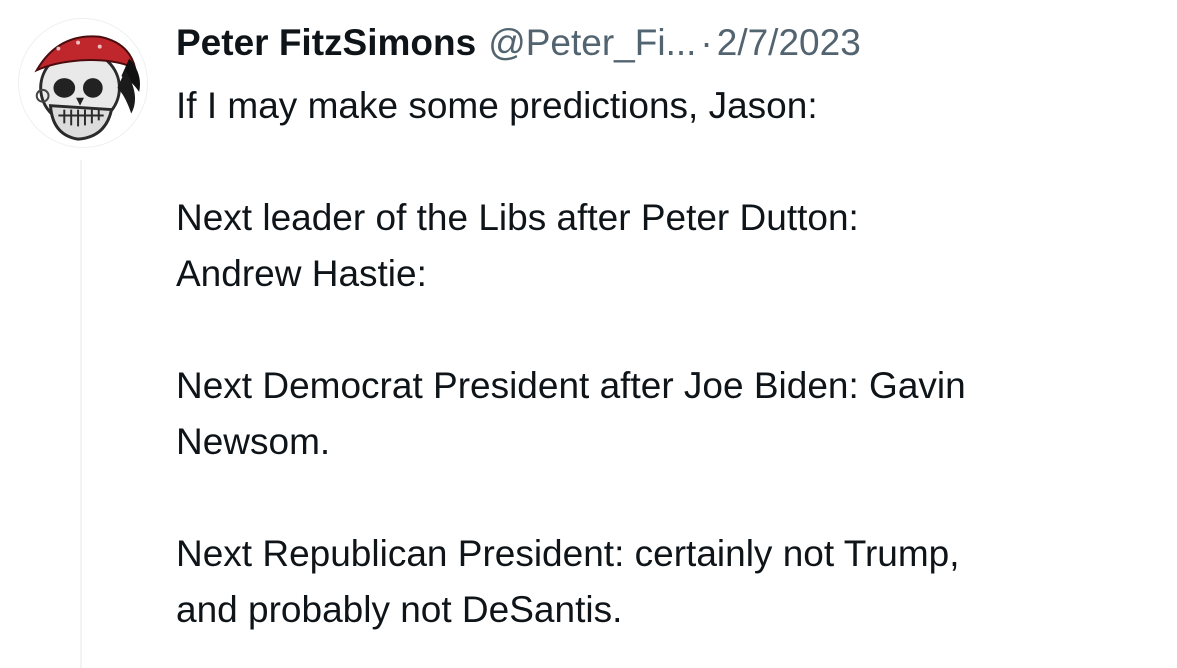 This screenshot has width=1177, height=668. Describe the element at coordinates (81, 414) in the screenshot. I see `thread-line` at that location.